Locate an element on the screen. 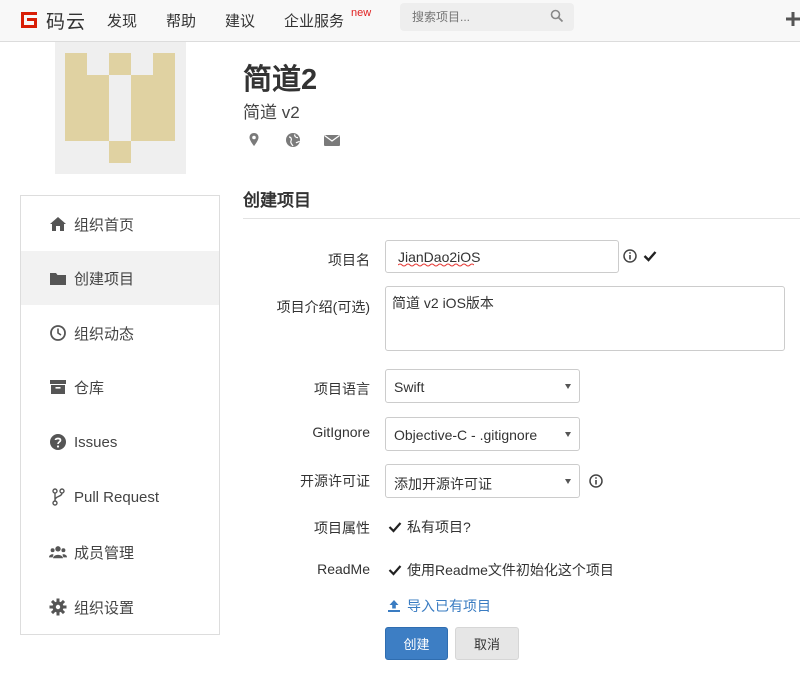 The width and height of the screenshot is (800, 674). sidebar-item-label: 创建项目 is located at coordinates (104, 279).